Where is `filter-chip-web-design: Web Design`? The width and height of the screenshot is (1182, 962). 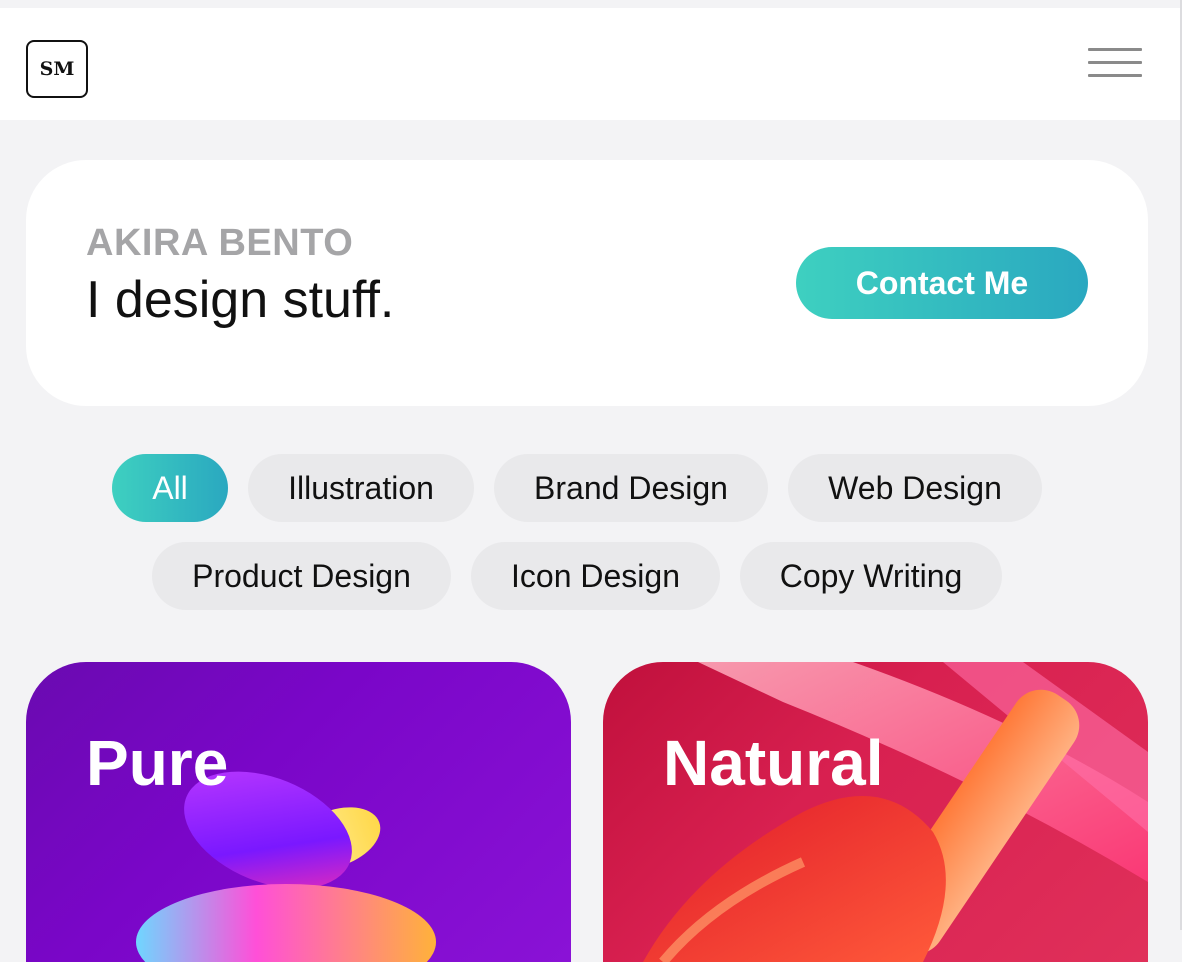 filter-chip-web-design: Web Design is located at coordinates (915, 488).